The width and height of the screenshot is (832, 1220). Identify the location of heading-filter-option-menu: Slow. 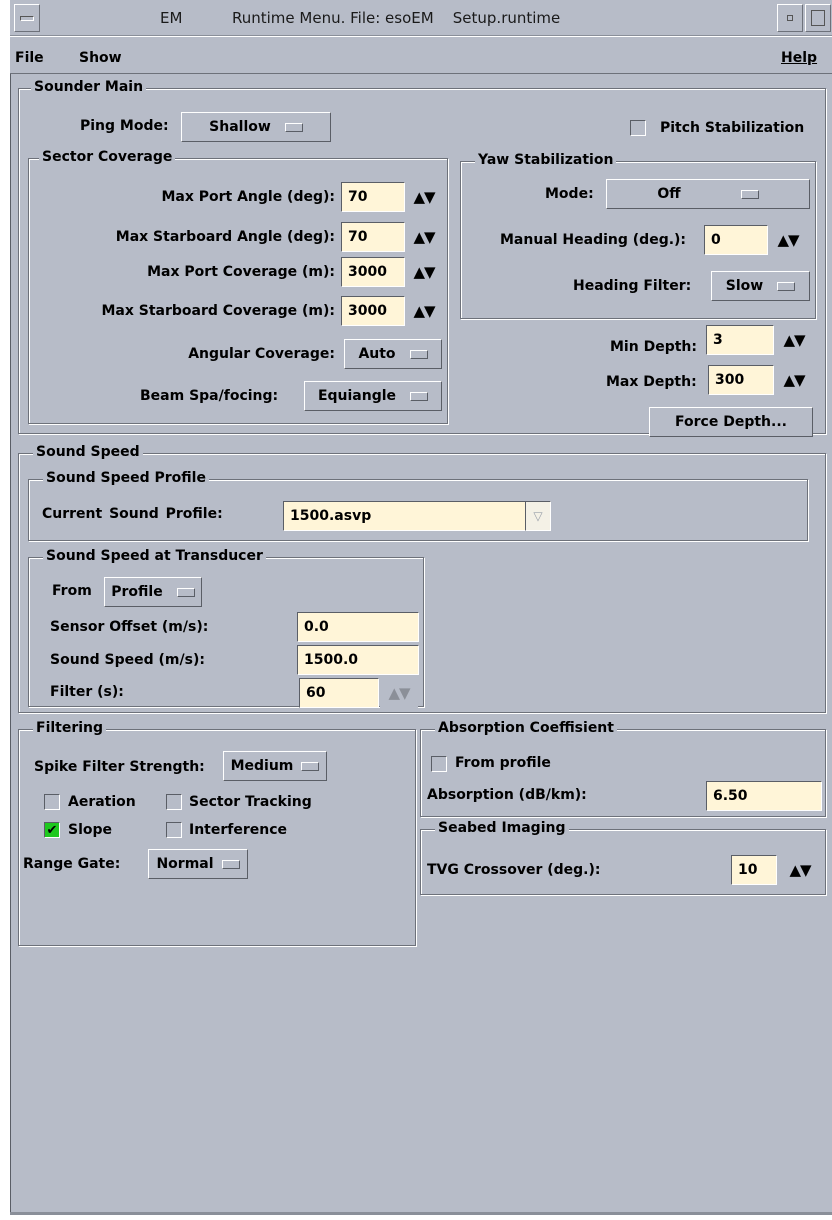
(760, 286).